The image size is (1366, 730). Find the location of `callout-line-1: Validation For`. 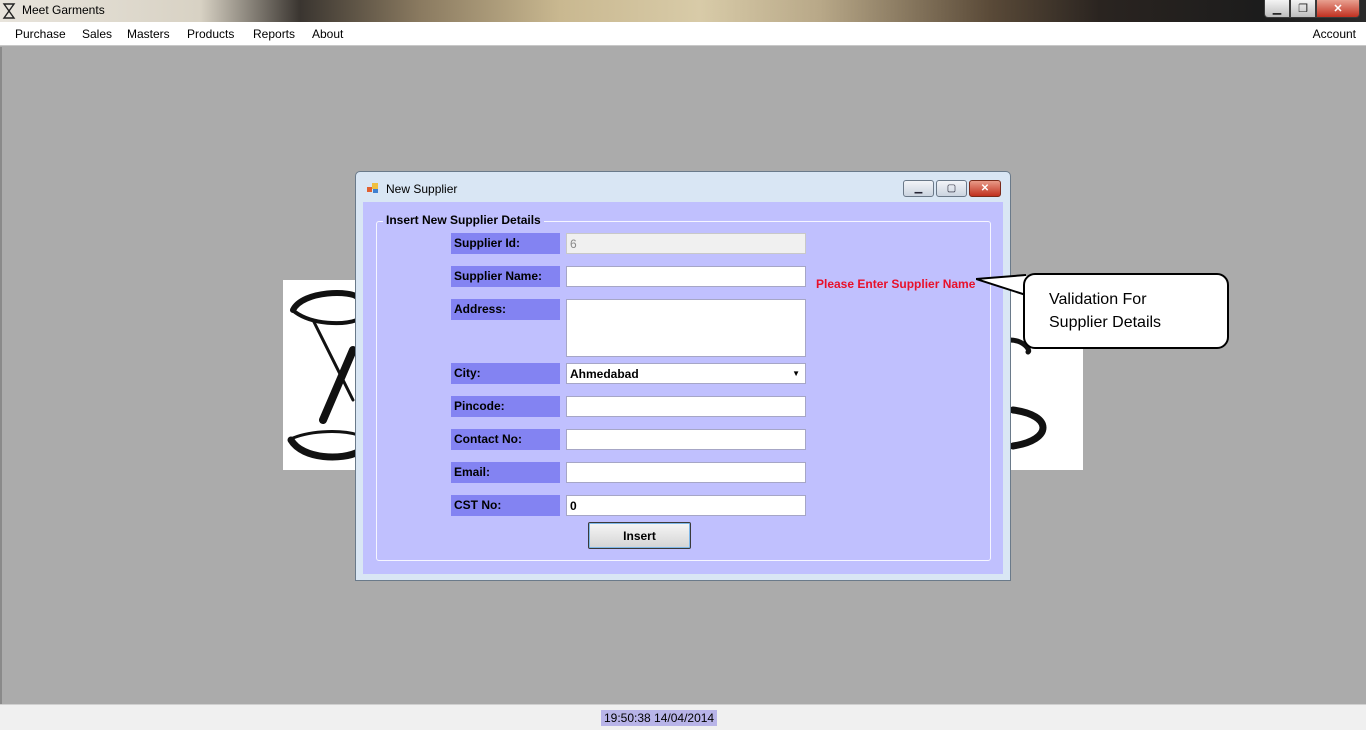

callout-line-1: Validation For is located at coordinates (1098, 299).